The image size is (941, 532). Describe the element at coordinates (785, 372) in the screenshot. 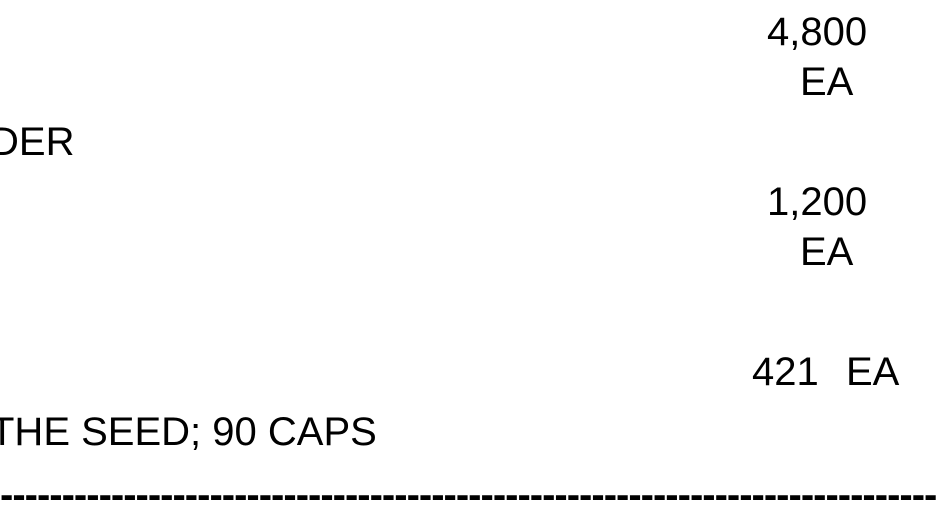

I see `item-quantity: 421` at that location.